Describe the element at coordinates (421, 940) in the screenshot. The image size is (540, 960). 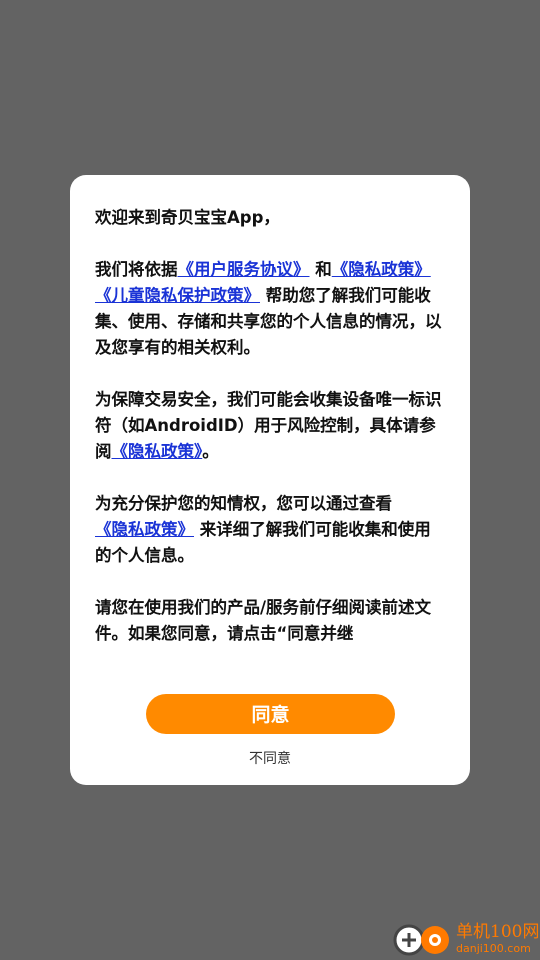
I see `watermark-logo-icon` at that location.